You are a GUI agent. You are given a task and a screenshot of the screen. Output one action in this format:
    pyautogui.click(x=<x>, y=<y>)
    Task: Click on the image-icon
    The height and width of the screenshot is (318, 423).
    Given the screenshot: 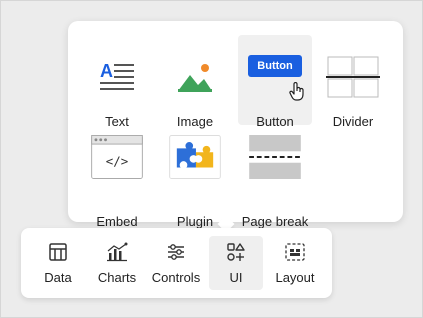 What is the action you would take?
    pyautogui.click(x=195, y=78)
    